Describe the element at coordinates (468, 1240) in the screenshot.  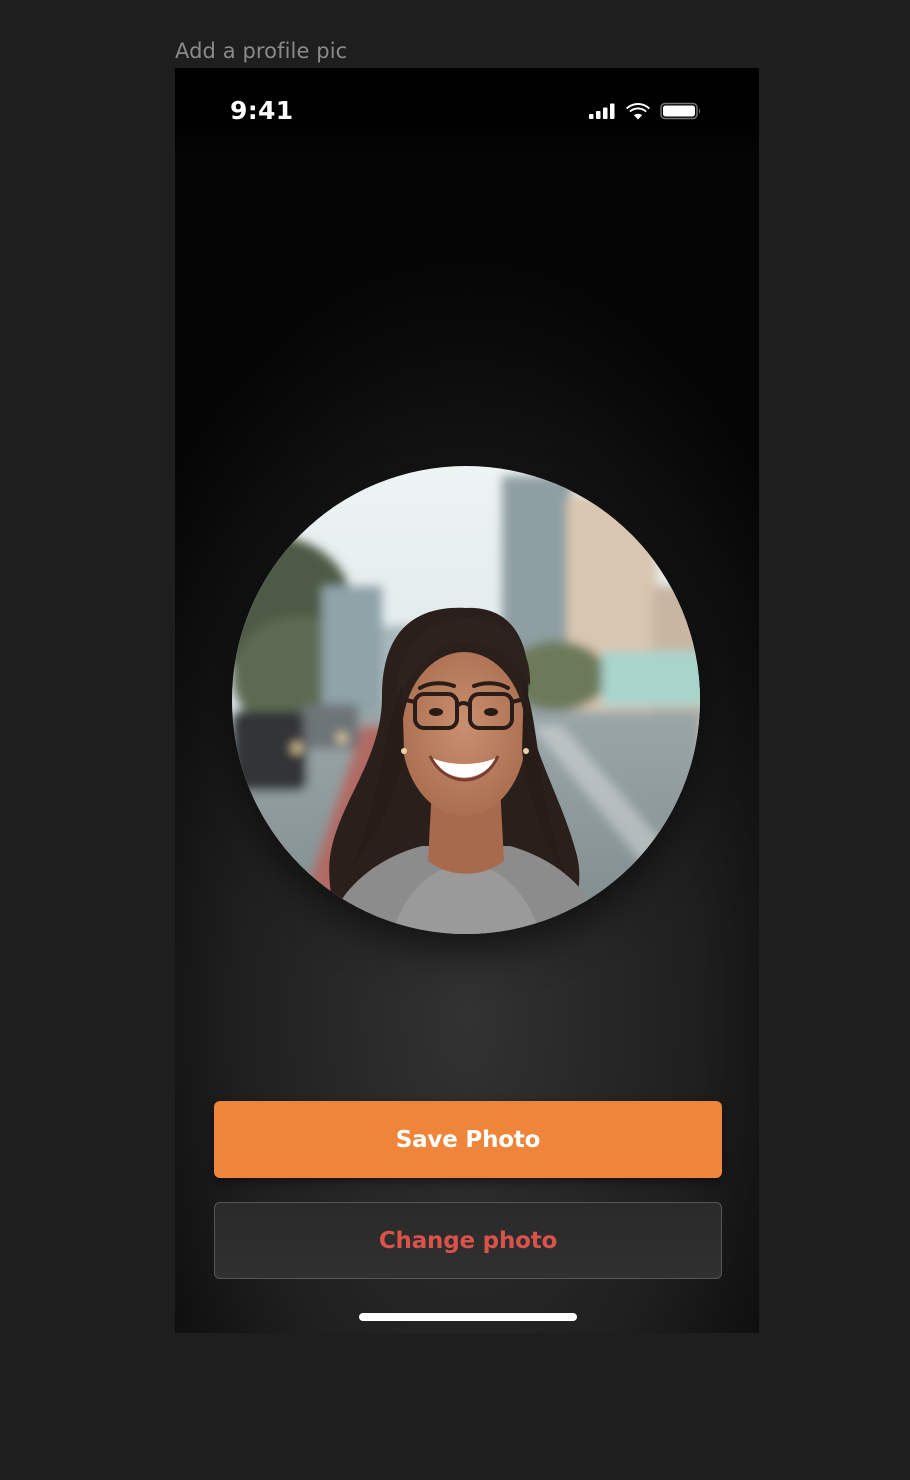
I see `change-photo-button: Change photo` at that location.